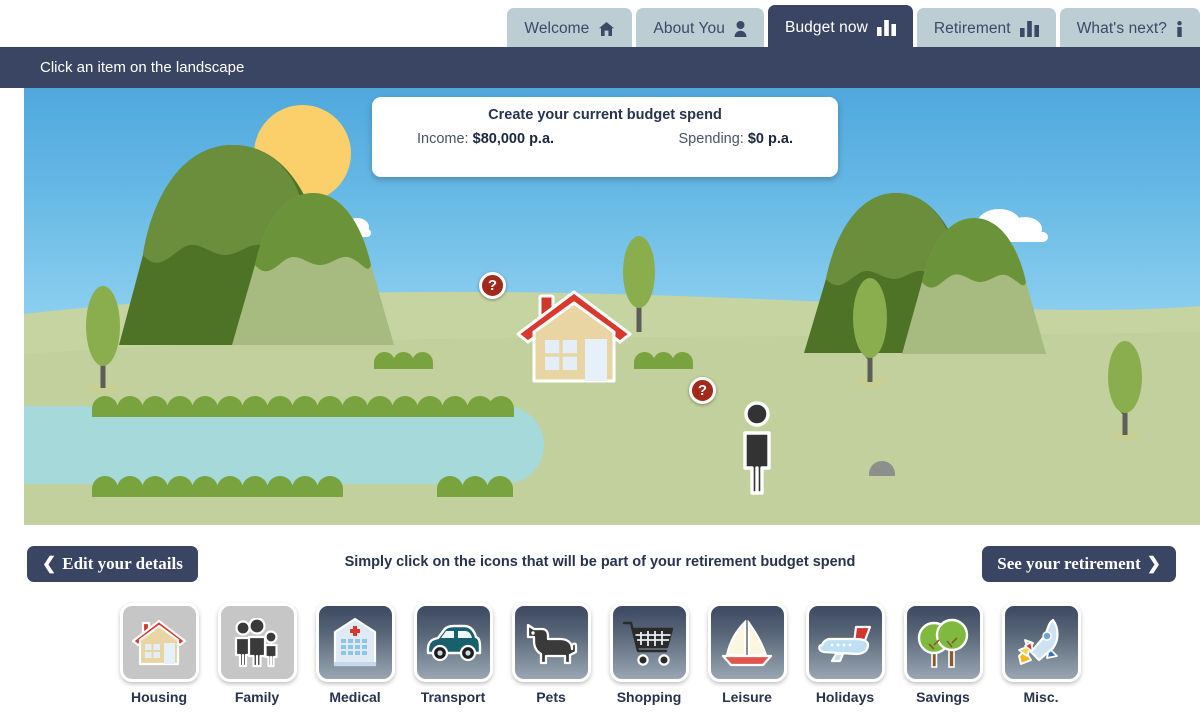  What do you see at coordinates (513, 139) in the screenshot?
I see `income-value: $80,000 p.a.` at bounding box center [513, 139].